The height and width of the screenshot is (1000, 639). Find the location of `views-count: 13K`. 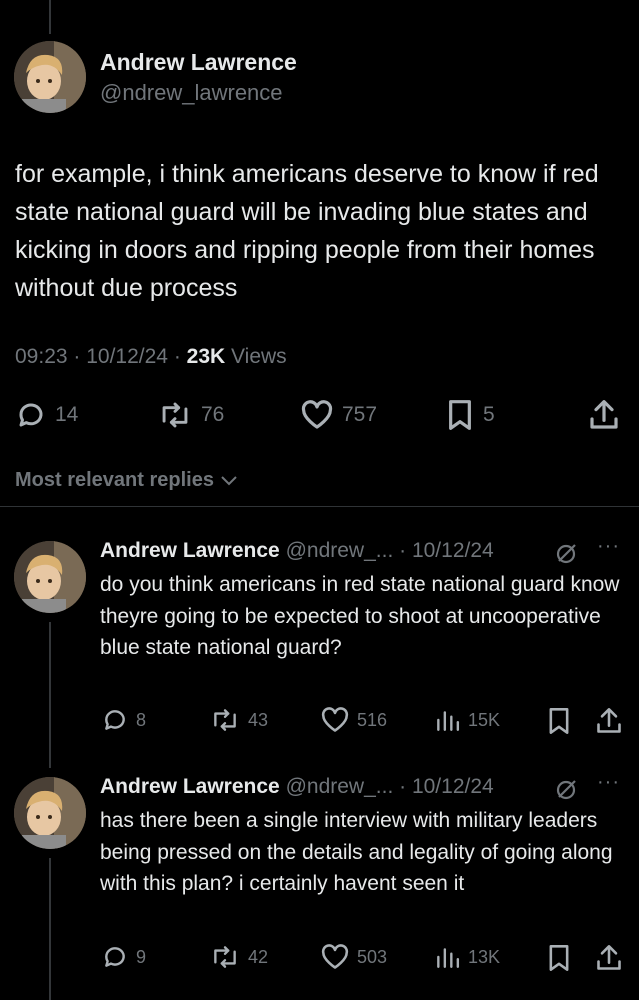

views-count: 13K is located at coordinates (484, 956).